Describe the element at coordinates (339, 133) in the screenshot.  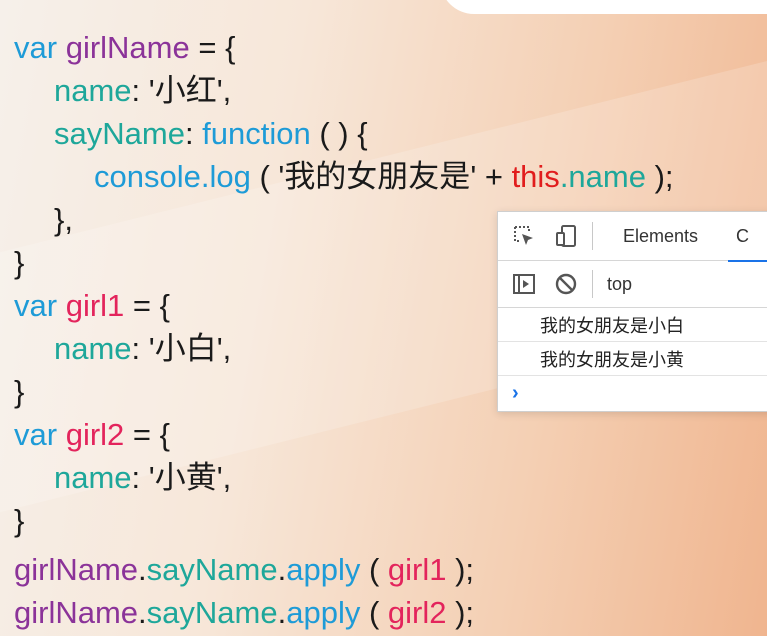
I see `punct: ( ) {` at that location.